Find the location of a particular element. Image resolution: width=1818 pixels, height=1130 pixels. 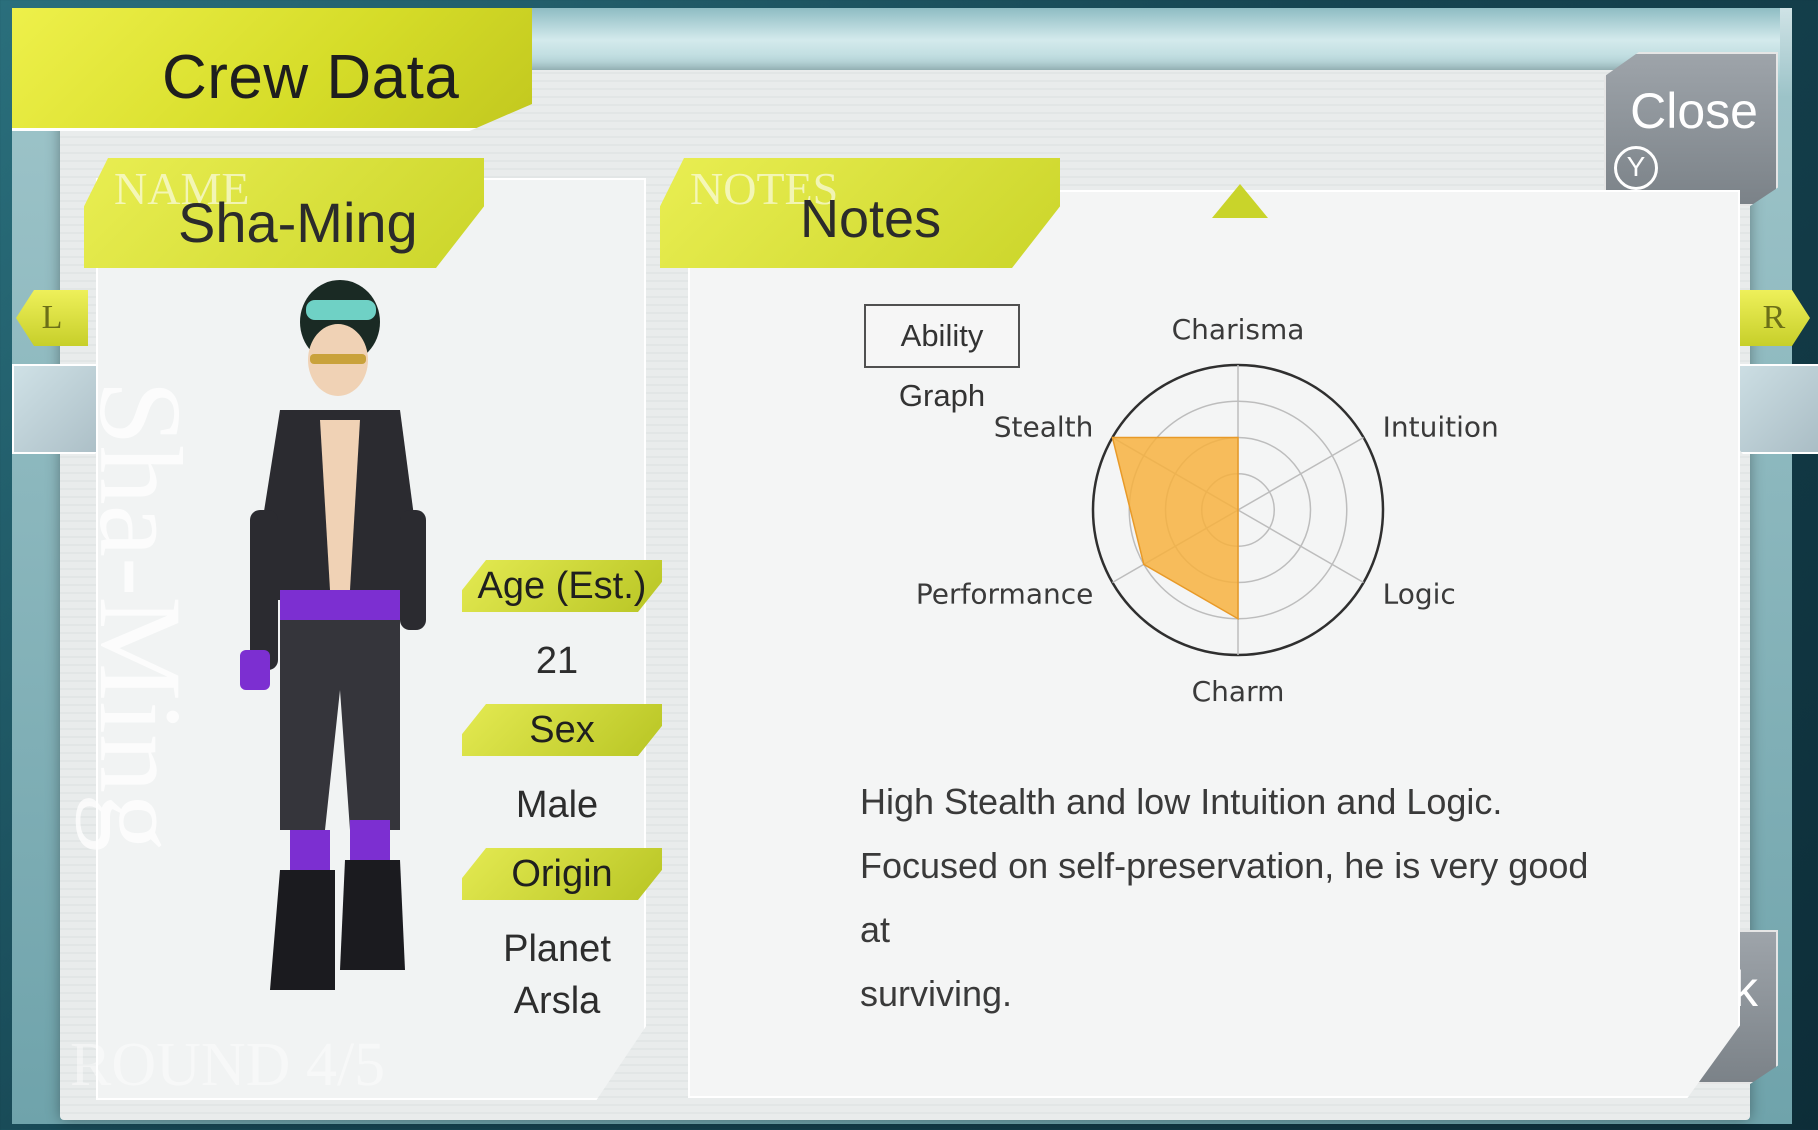

age-label: Age (Est.) is located at coordinates (562, 586).